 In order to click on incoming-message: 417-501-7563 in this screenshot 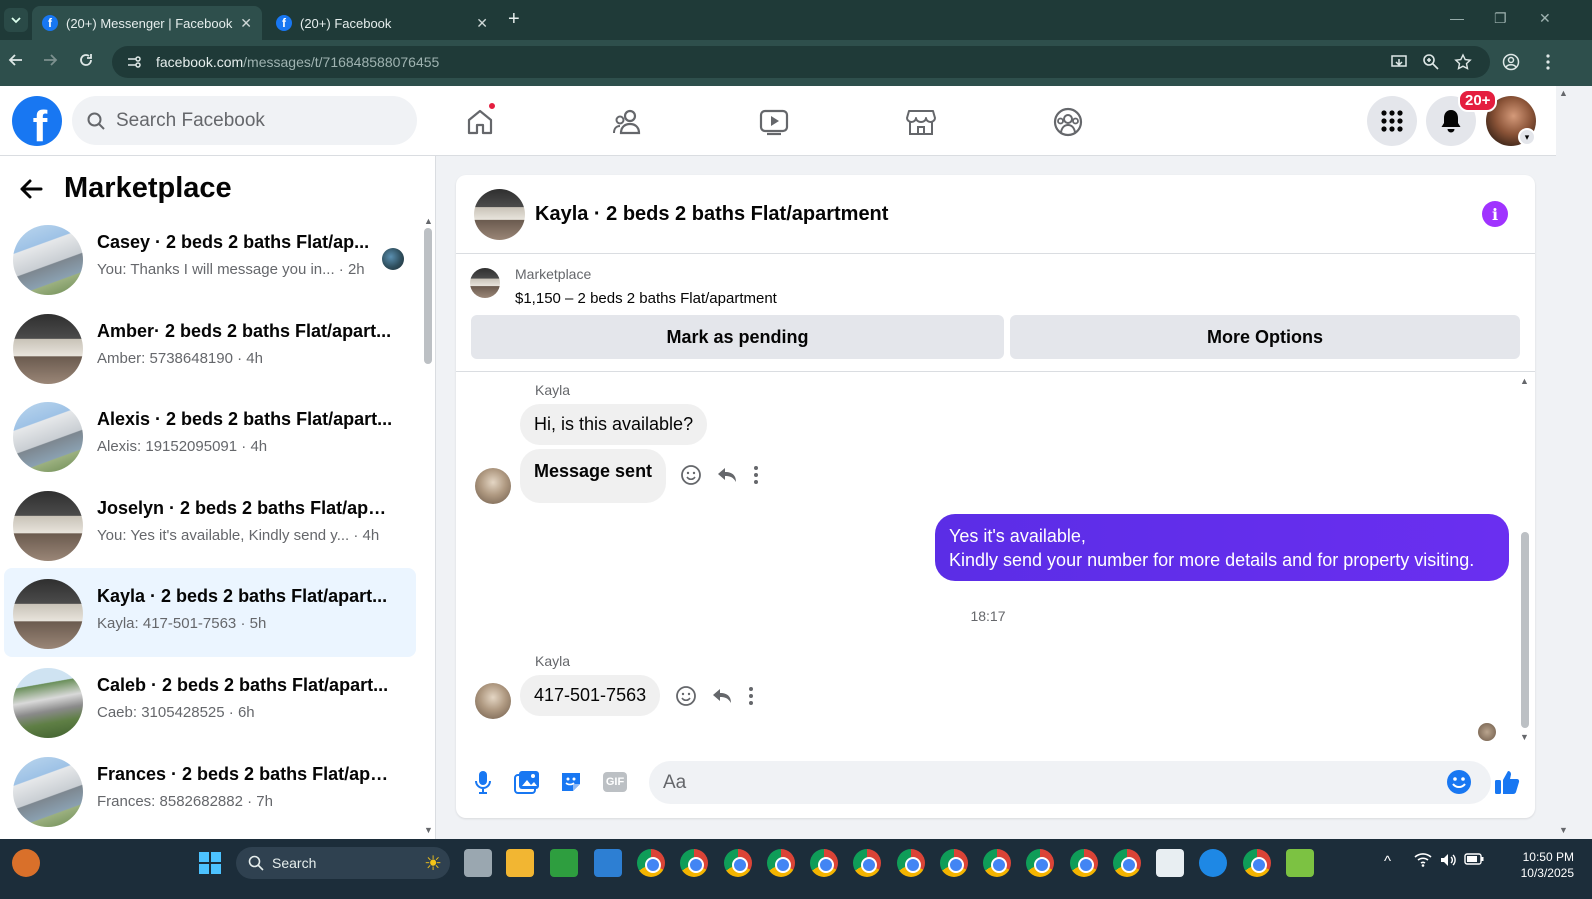, I will do `click(590, 695)`.